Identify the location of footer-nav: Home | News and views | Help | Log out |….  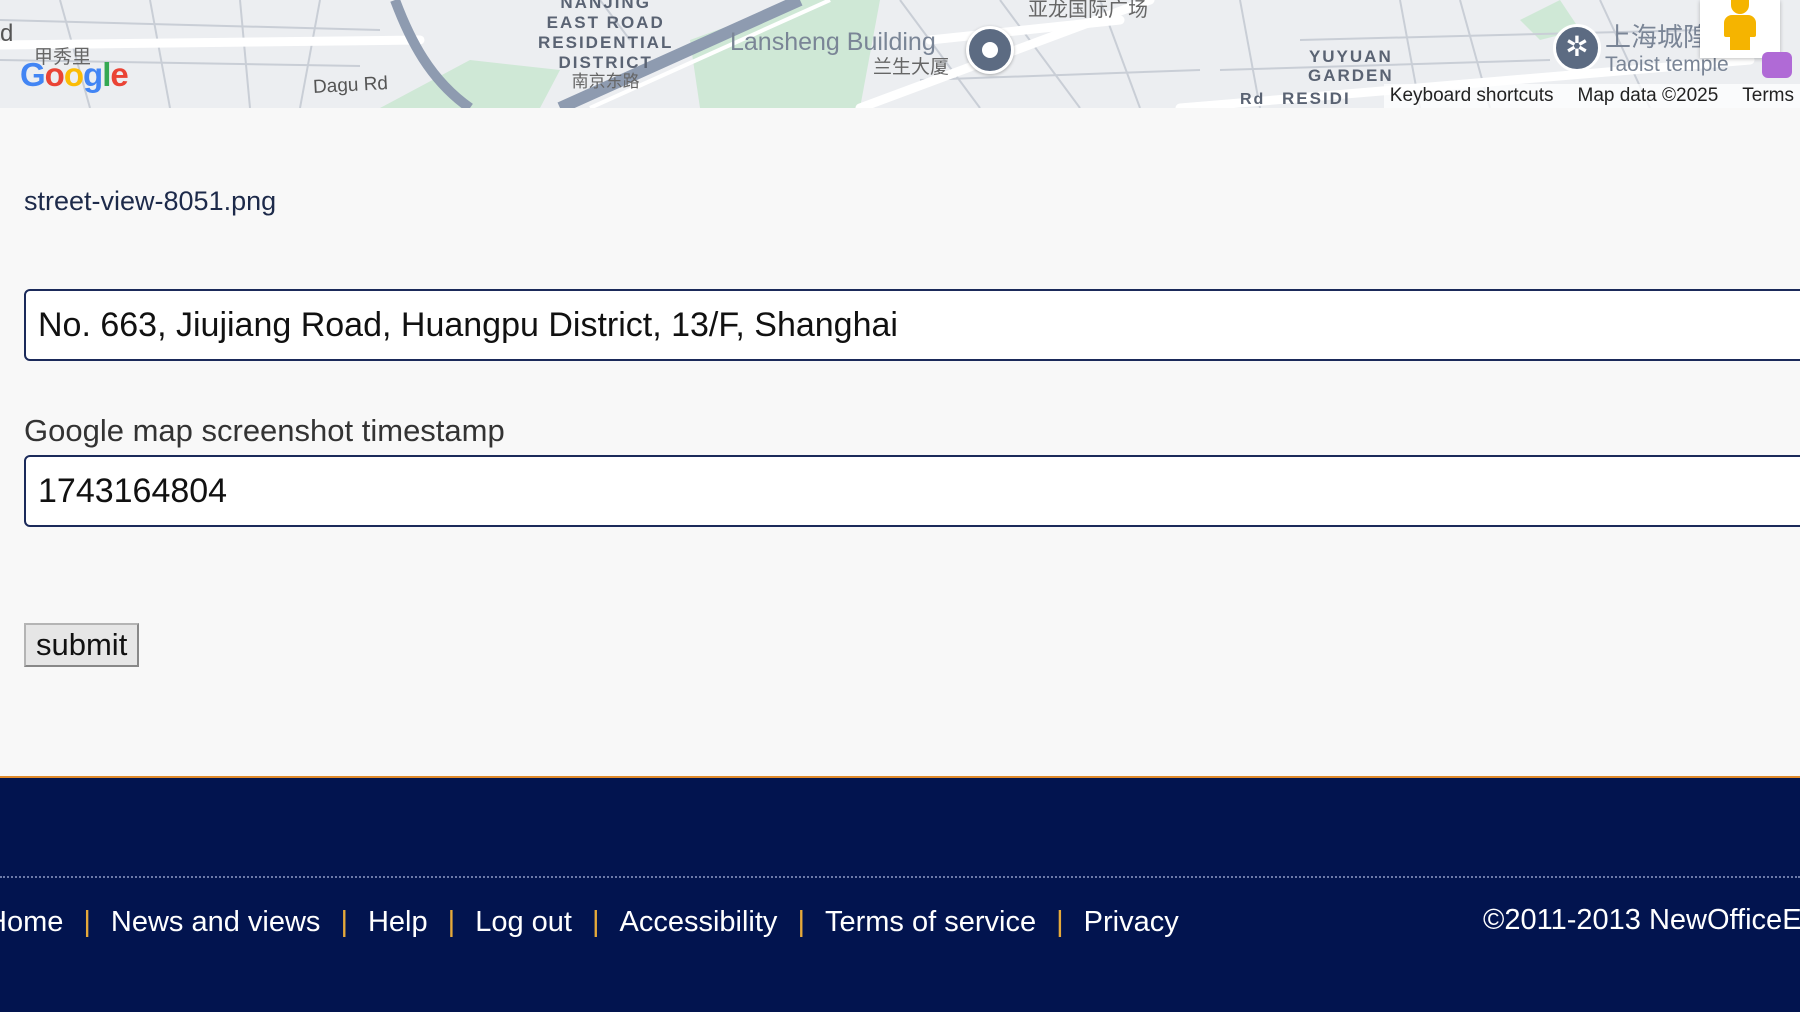
(589, 922).